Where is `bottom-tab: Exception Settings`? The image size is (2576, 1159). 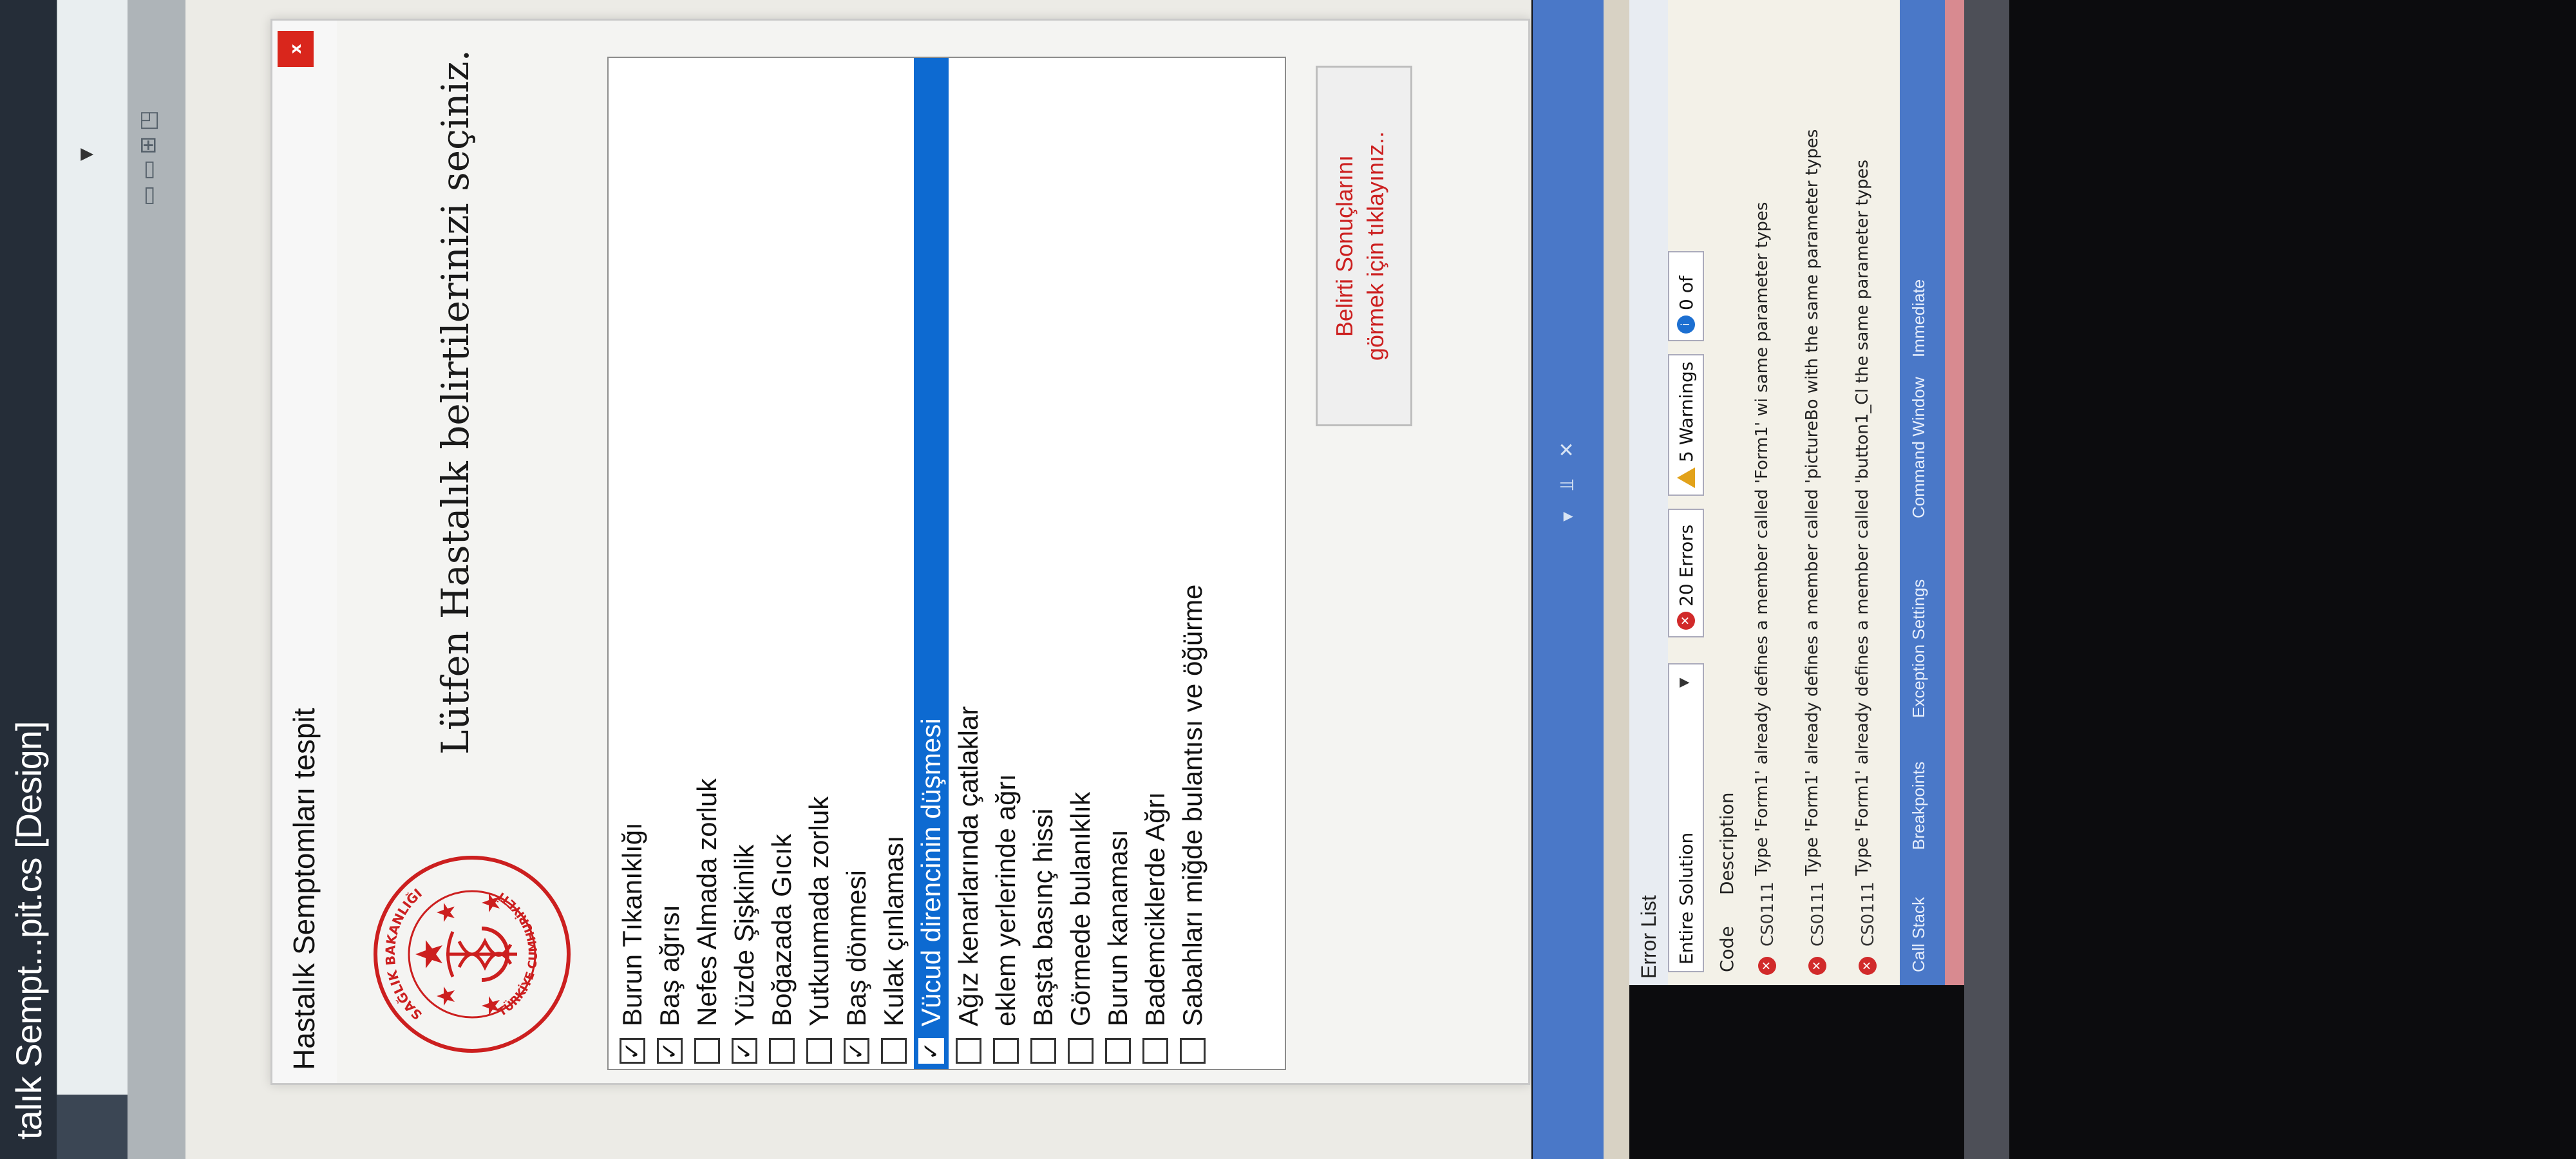
bottom-tab: Exception Settings is located at coordinates (1919, 649).